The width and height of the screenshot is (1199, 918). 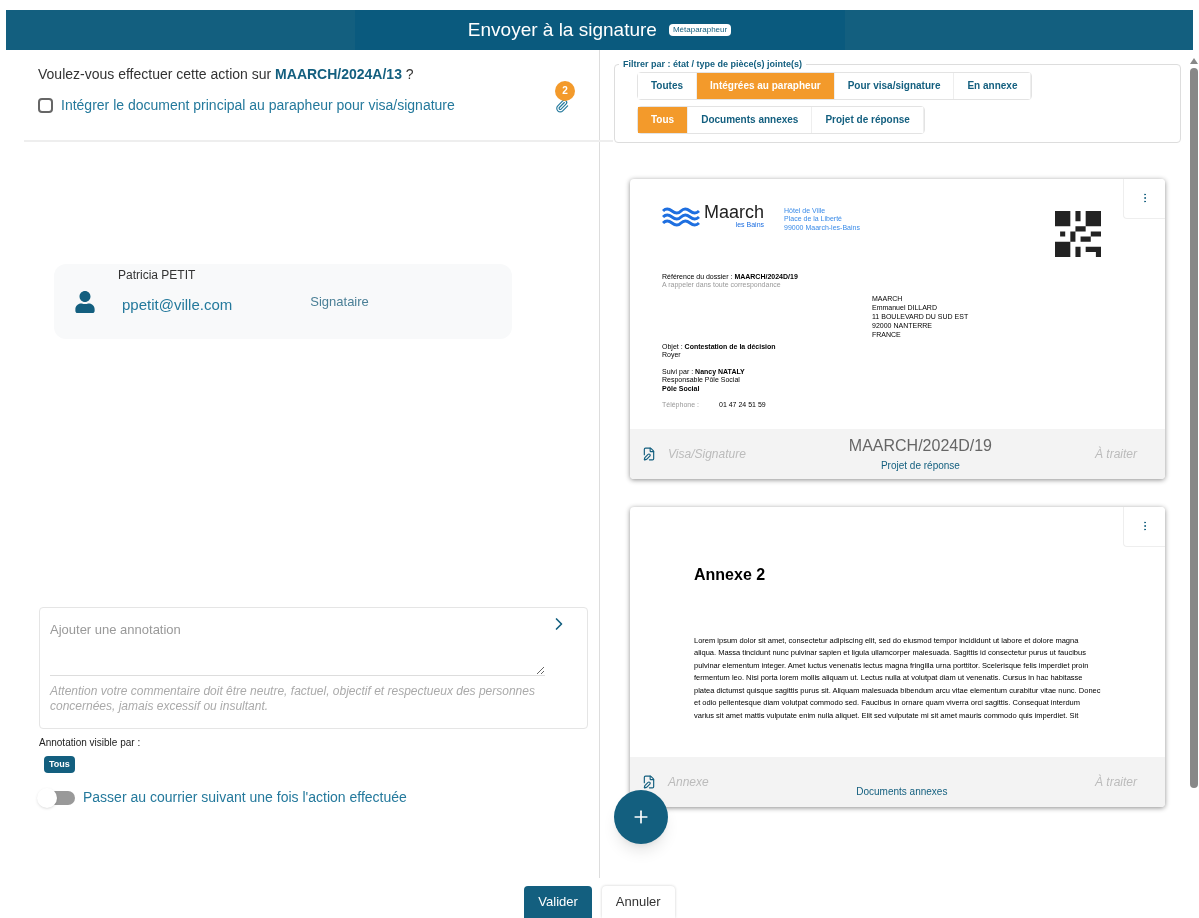 I want to click on signatory-role: Signataire, so click(x=339, y=301).